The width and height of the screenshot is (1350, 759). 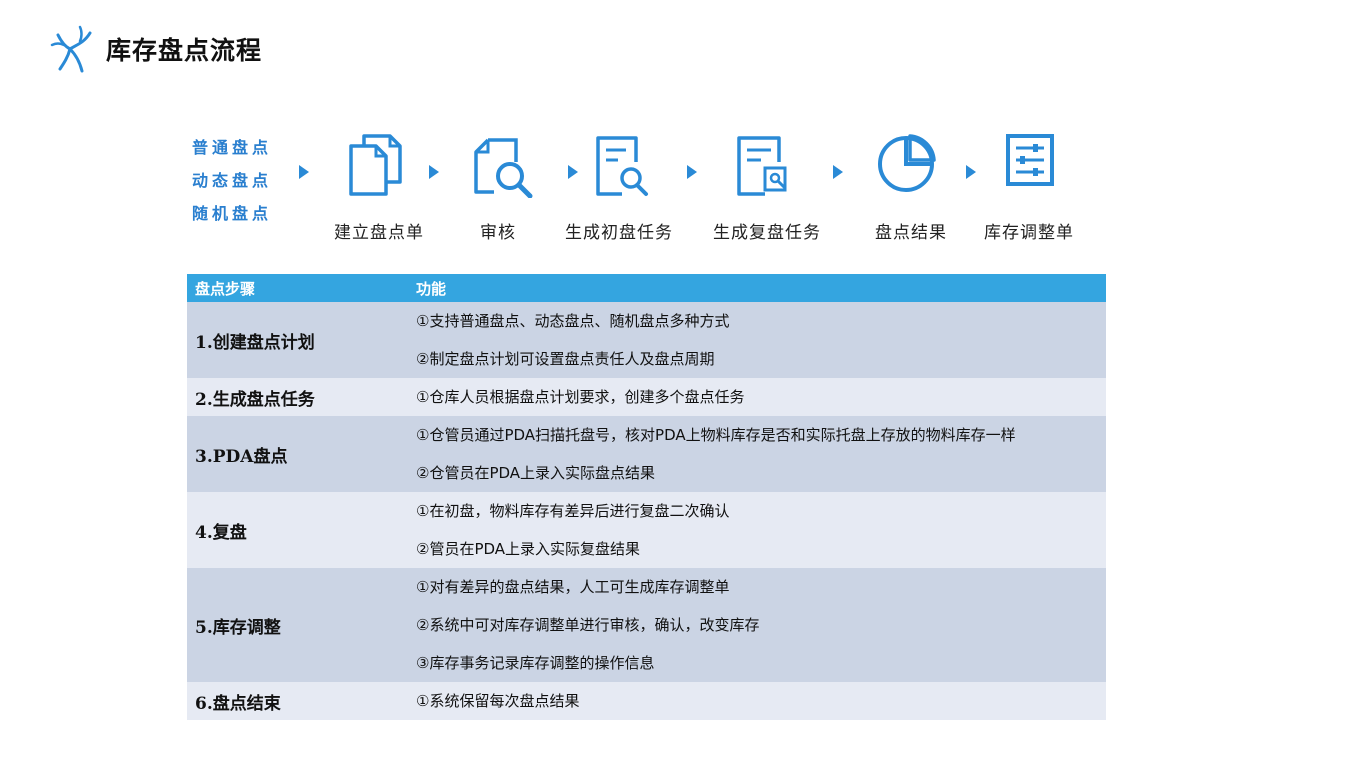 I want to click on step-label: 建立盘点单, so click(x=379, y=233).